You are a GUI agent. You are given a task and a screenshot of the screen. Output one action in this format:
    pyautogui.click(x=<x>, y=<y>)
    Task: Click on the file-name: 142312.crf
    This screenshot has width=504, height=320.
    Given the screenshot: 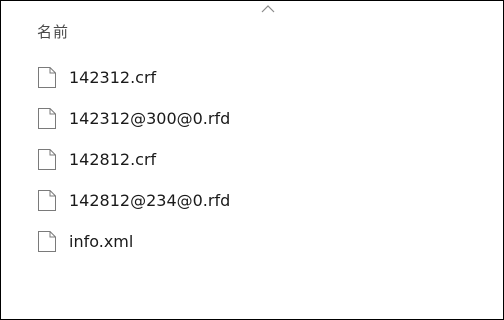 What is the action you would take?
    pyautogui.click(x=113, y=77)
    